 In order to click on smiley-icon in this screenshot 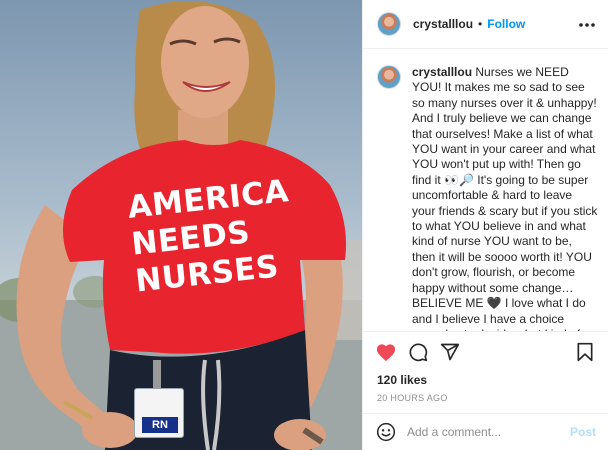, I will do `click(386, 432)`.